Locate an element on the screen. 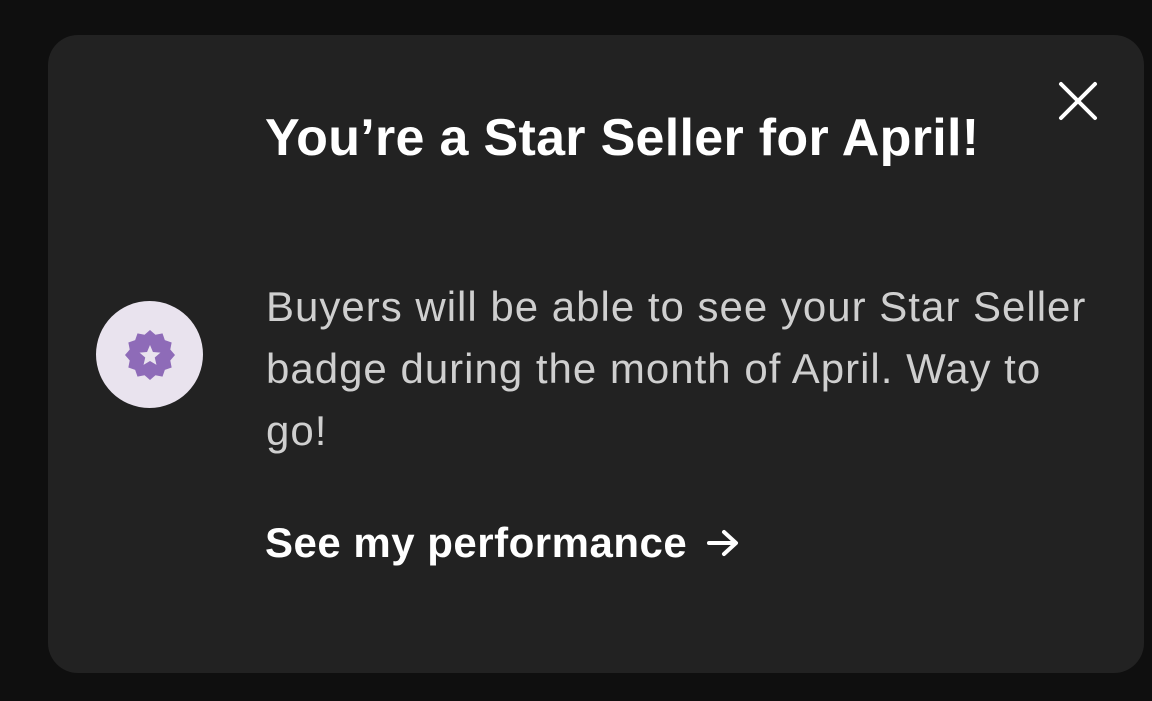 The height and width of the screenshot is (701, 1152). close-icon is located at coordinates (1078, 101).